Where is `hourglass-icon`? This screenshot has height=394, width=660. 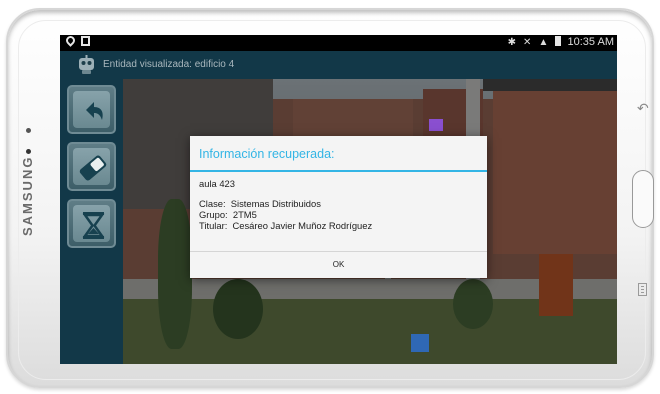 hourglass-icon is located at coordinates (93, 225).